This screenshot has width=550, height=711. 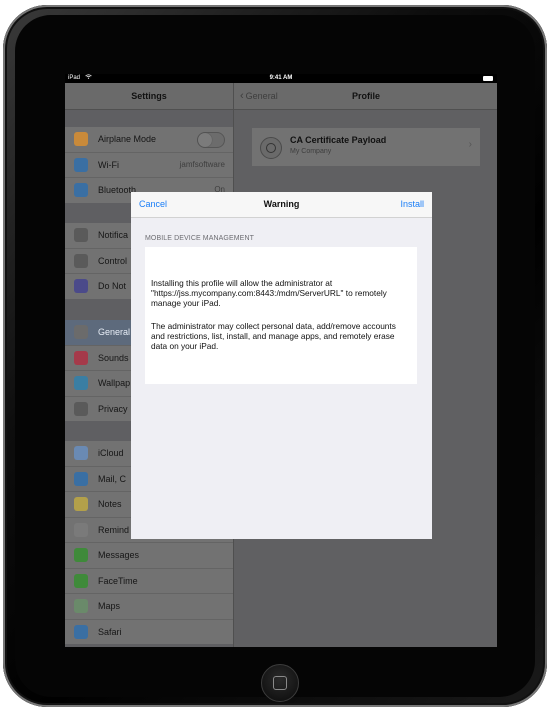 What do you see at coordinates (149, 96) in the screenshot?
I see `settings-title: Settings` at bounding box center [149, 96].